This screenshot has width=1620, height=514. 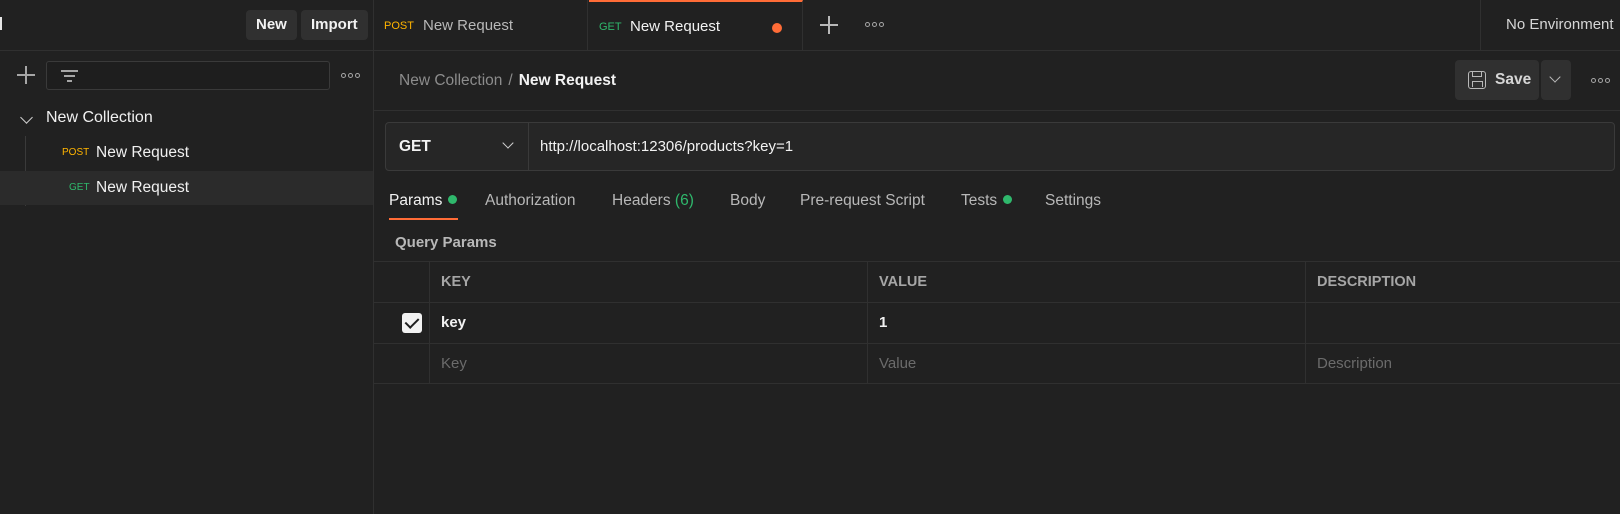 I want to click on column-header-key: KEY, so click(x=649, y=282).